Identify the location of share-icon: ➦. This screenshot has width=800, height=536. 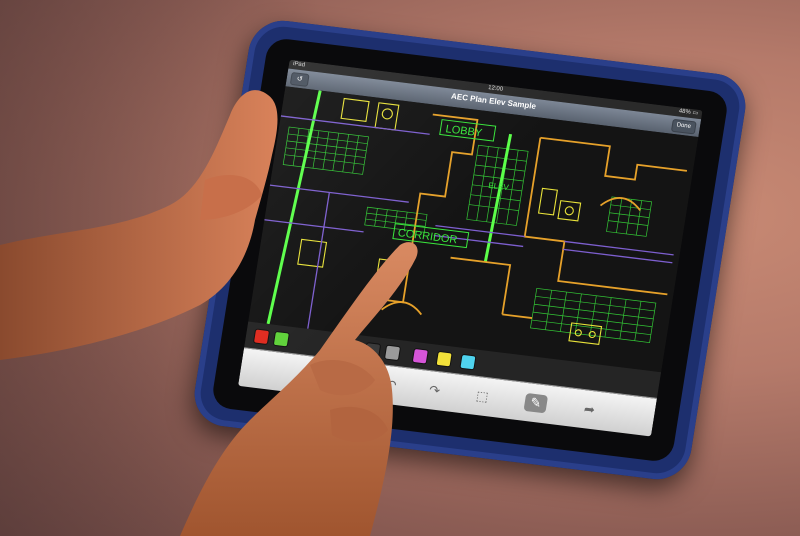
(589, 410).